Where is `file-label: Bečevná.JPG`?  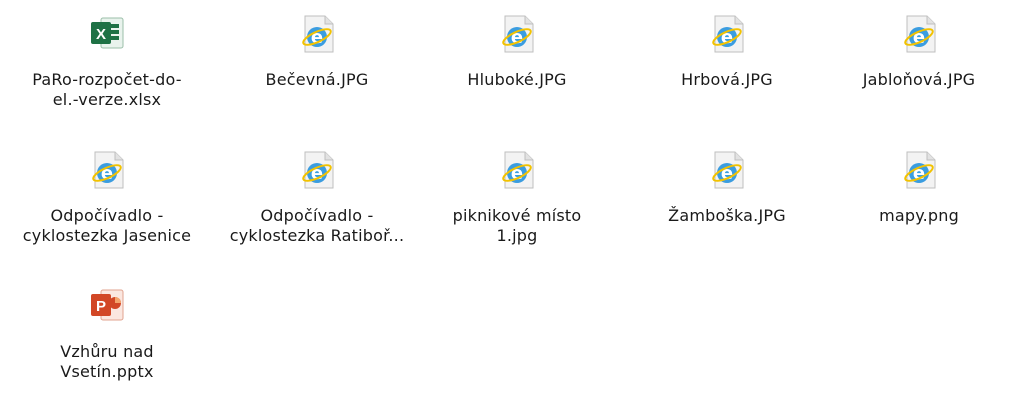
file-label: Bečevná.JPG is located at coordinates (317, 79).